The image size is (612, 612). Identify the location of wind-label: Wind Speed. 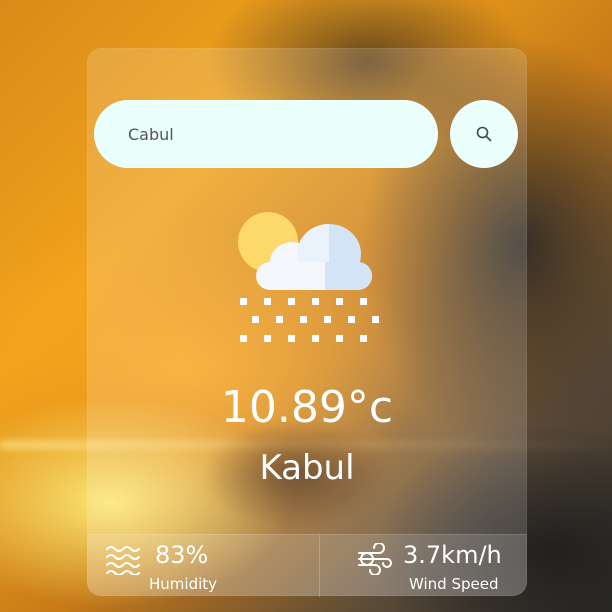
(454, 584).